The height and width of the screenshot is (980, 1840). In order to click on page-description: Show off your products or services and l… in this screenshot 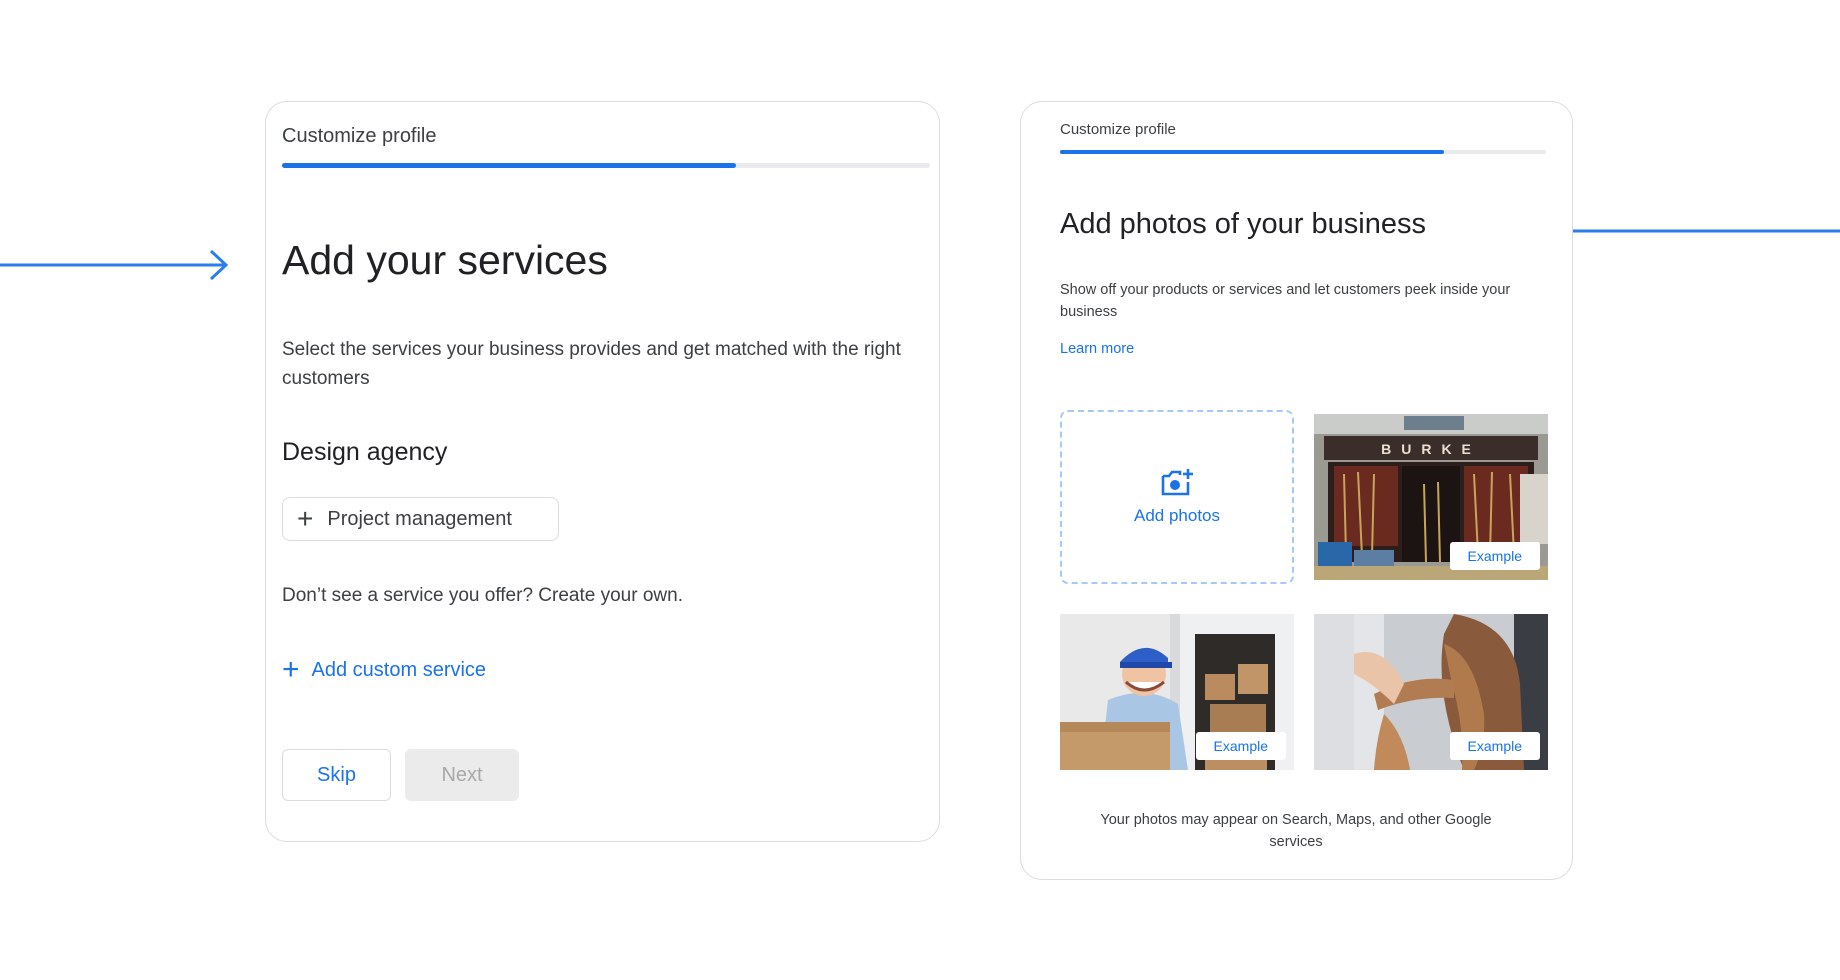, I will do `click(1285, 301)`.